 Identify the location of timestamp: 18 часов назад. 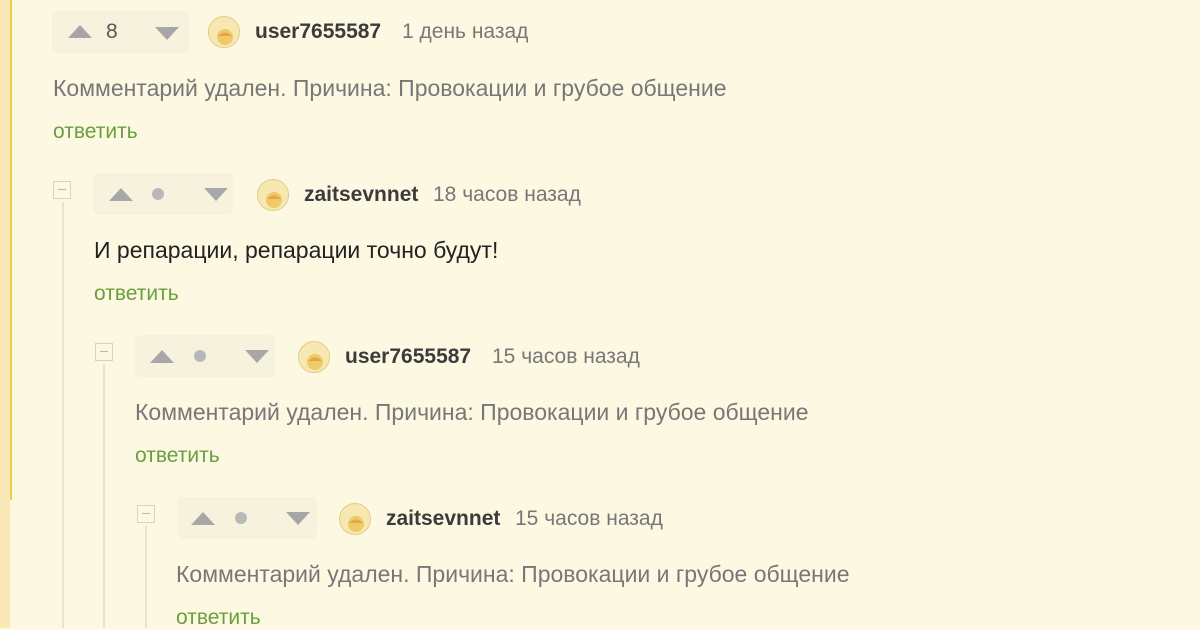
(507, 195).